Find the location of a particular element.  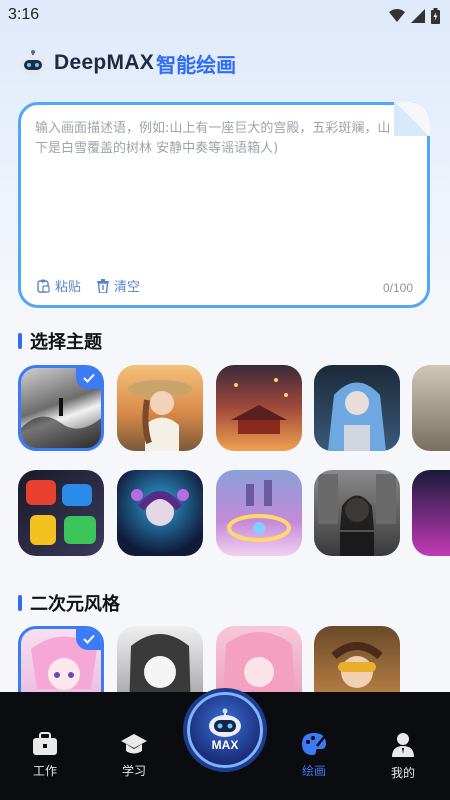

status-time: 3:16 is located at coordinates (24, 14).